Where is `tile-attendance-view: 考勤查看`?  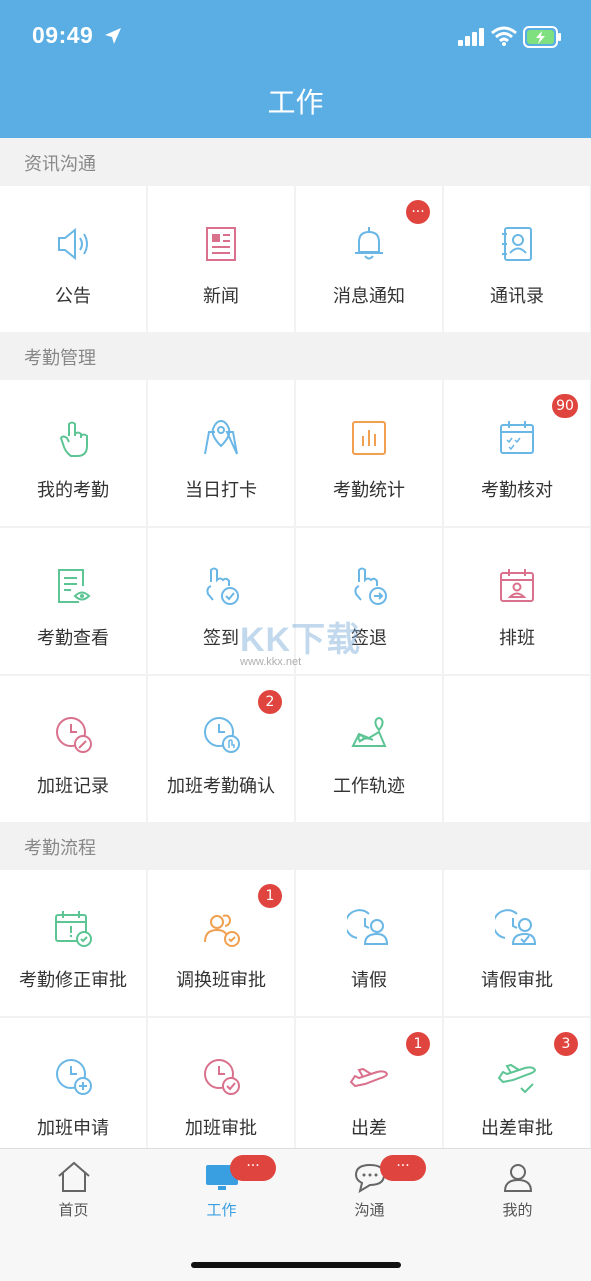
tile-attendance-view: 考勤查看 is located at coordinates (73, 601).